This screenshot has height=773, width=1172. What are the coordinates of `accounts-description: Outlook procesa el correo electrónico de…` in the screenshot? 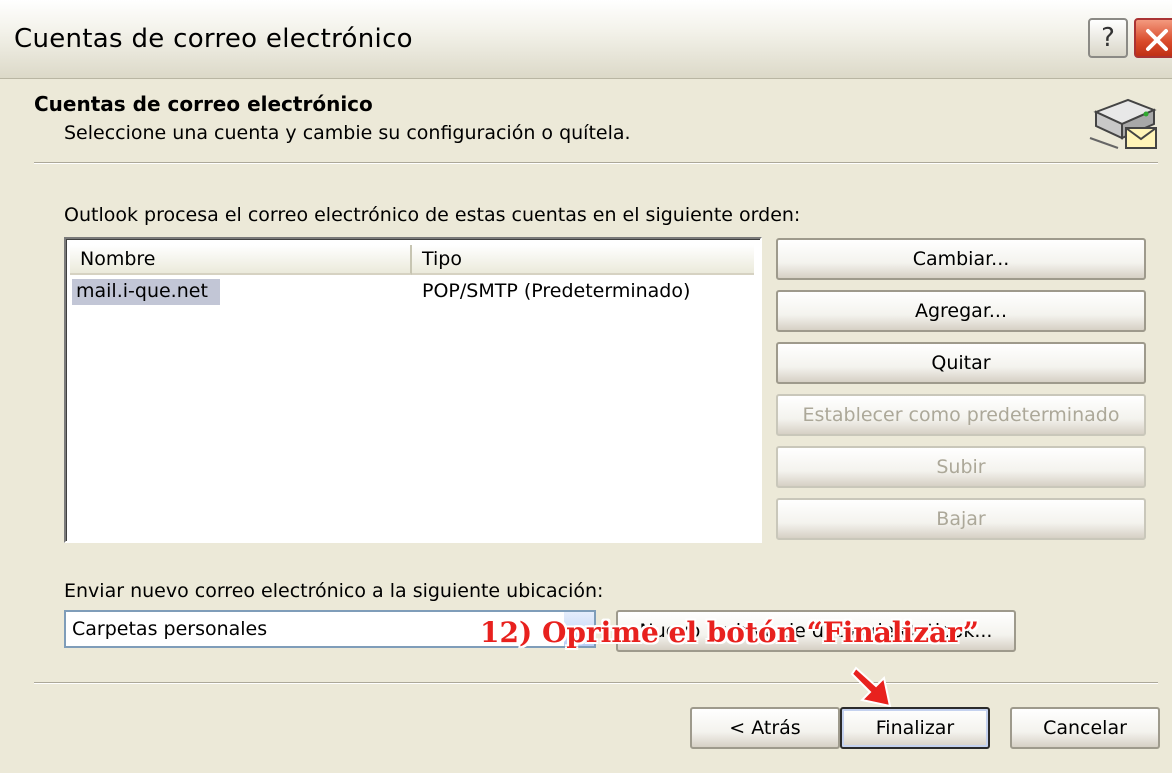 It's located at (432, 215).